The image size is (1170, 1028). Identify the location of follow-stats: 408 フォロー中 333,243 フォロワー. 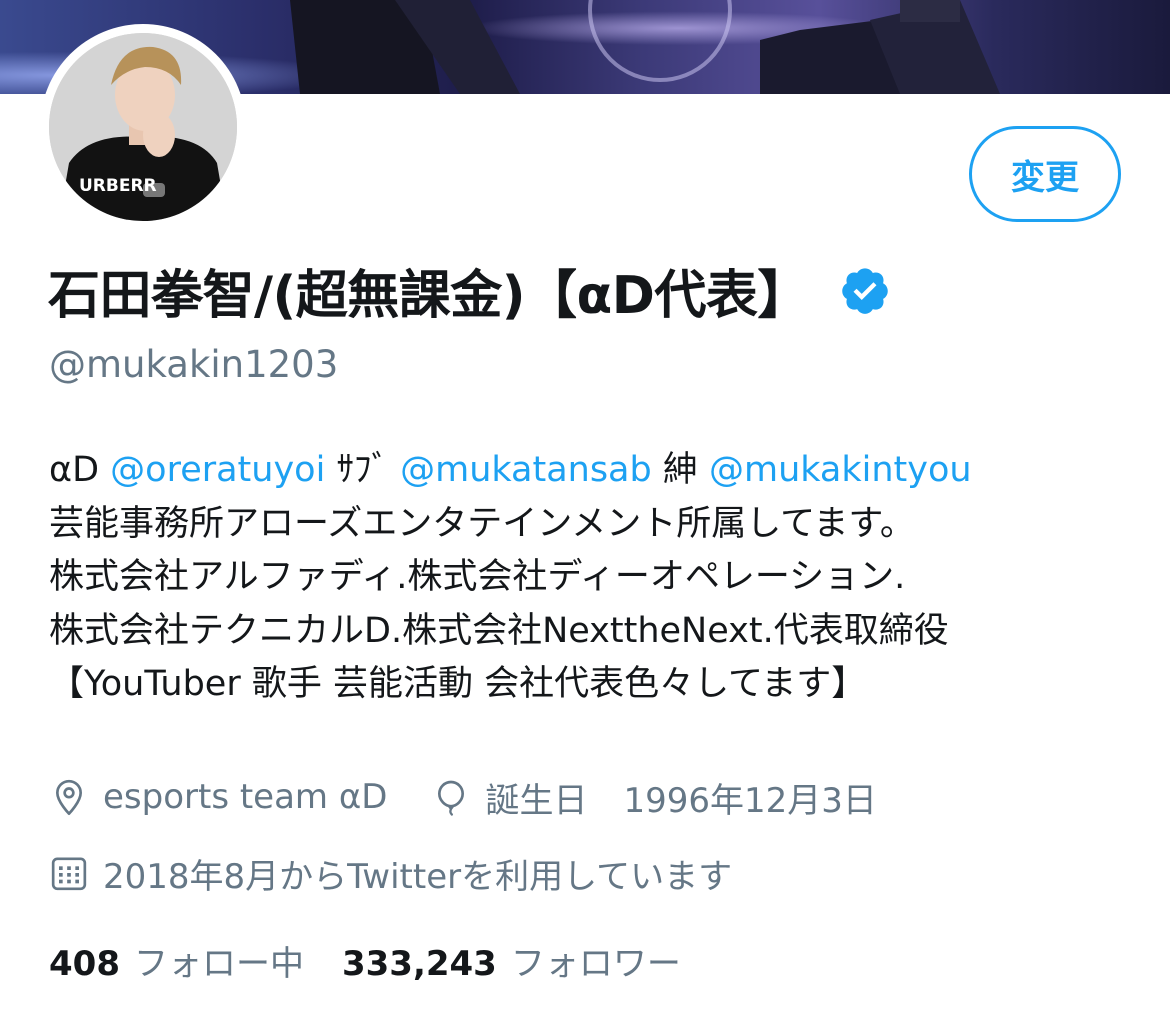
(365, 960).